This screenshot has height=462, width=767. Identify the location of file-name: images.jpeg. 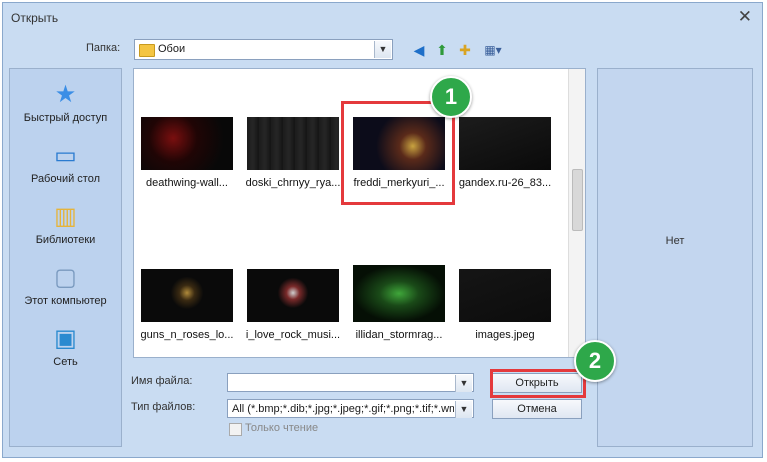
(505, 335).